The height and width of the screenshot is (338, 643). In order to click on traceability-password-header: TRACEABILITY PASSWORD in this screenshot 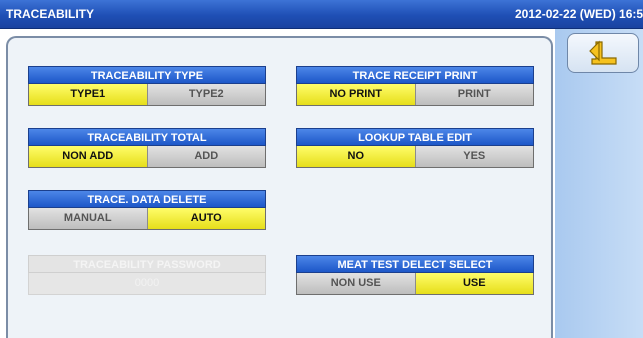, I will do `click(147, 264)`.